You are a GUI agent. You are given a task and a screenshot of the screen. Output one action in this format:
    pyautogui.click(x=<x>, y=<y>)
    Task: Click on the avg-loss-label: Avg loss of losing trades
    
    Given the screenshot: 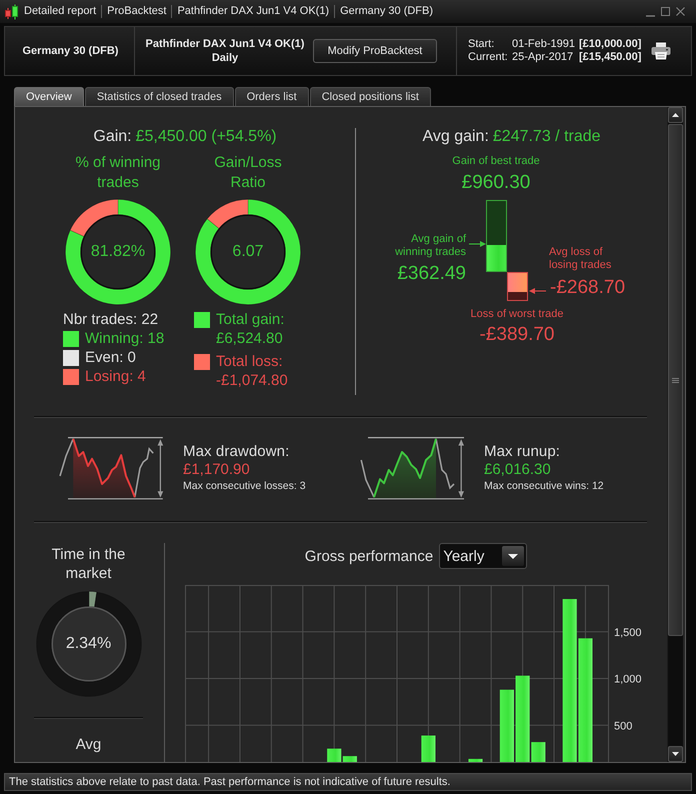 What is the action you would take?
    pyautogui.click(x=580, y=259)
    